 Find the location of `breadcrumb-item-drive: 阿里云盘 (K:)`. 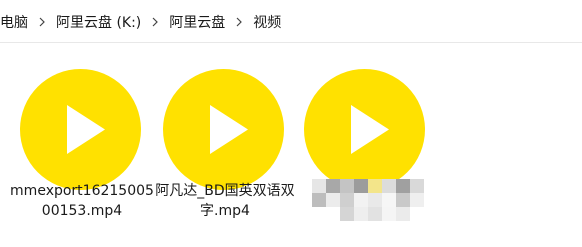

breadcrumb-item-drive: 阿里云盘 (K:) is located at coordinates (98, 22).